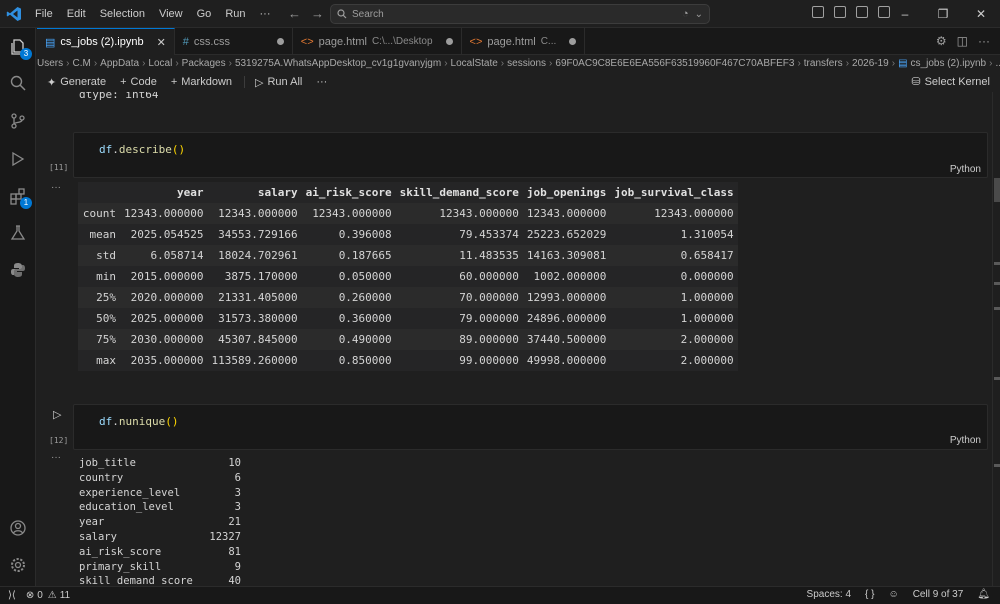 This screenshot has width=1000, height=604. What do you see at coordinates (161, 42) in the screenshot?
I see `tab-close-icon: ✕` at bounding box center [161, 42].